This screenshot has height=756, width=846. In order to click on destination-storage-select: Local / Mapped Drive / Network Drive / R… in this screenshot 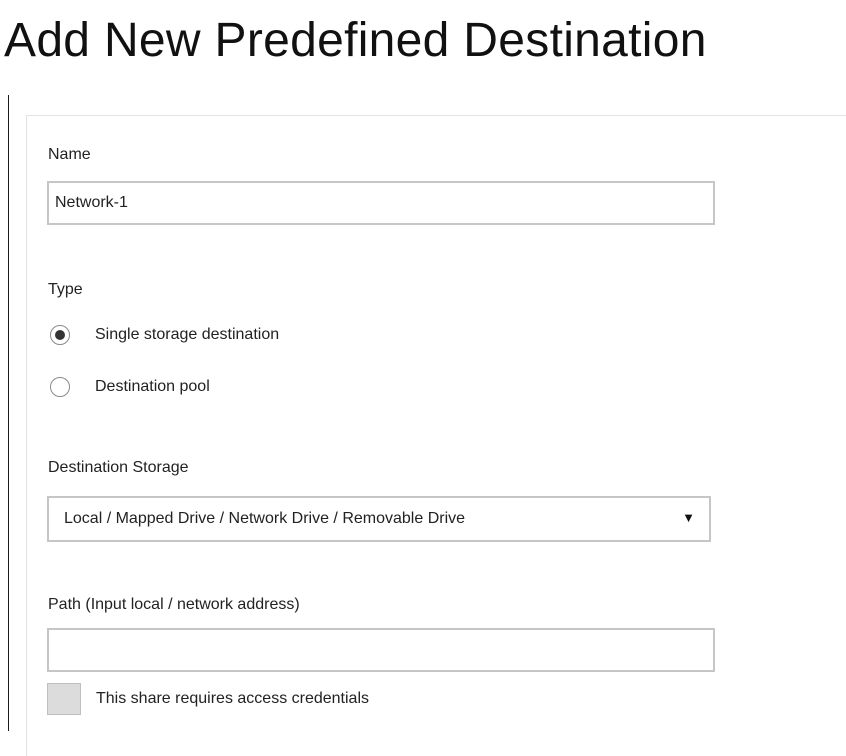, I will do `click(379, 519)`.